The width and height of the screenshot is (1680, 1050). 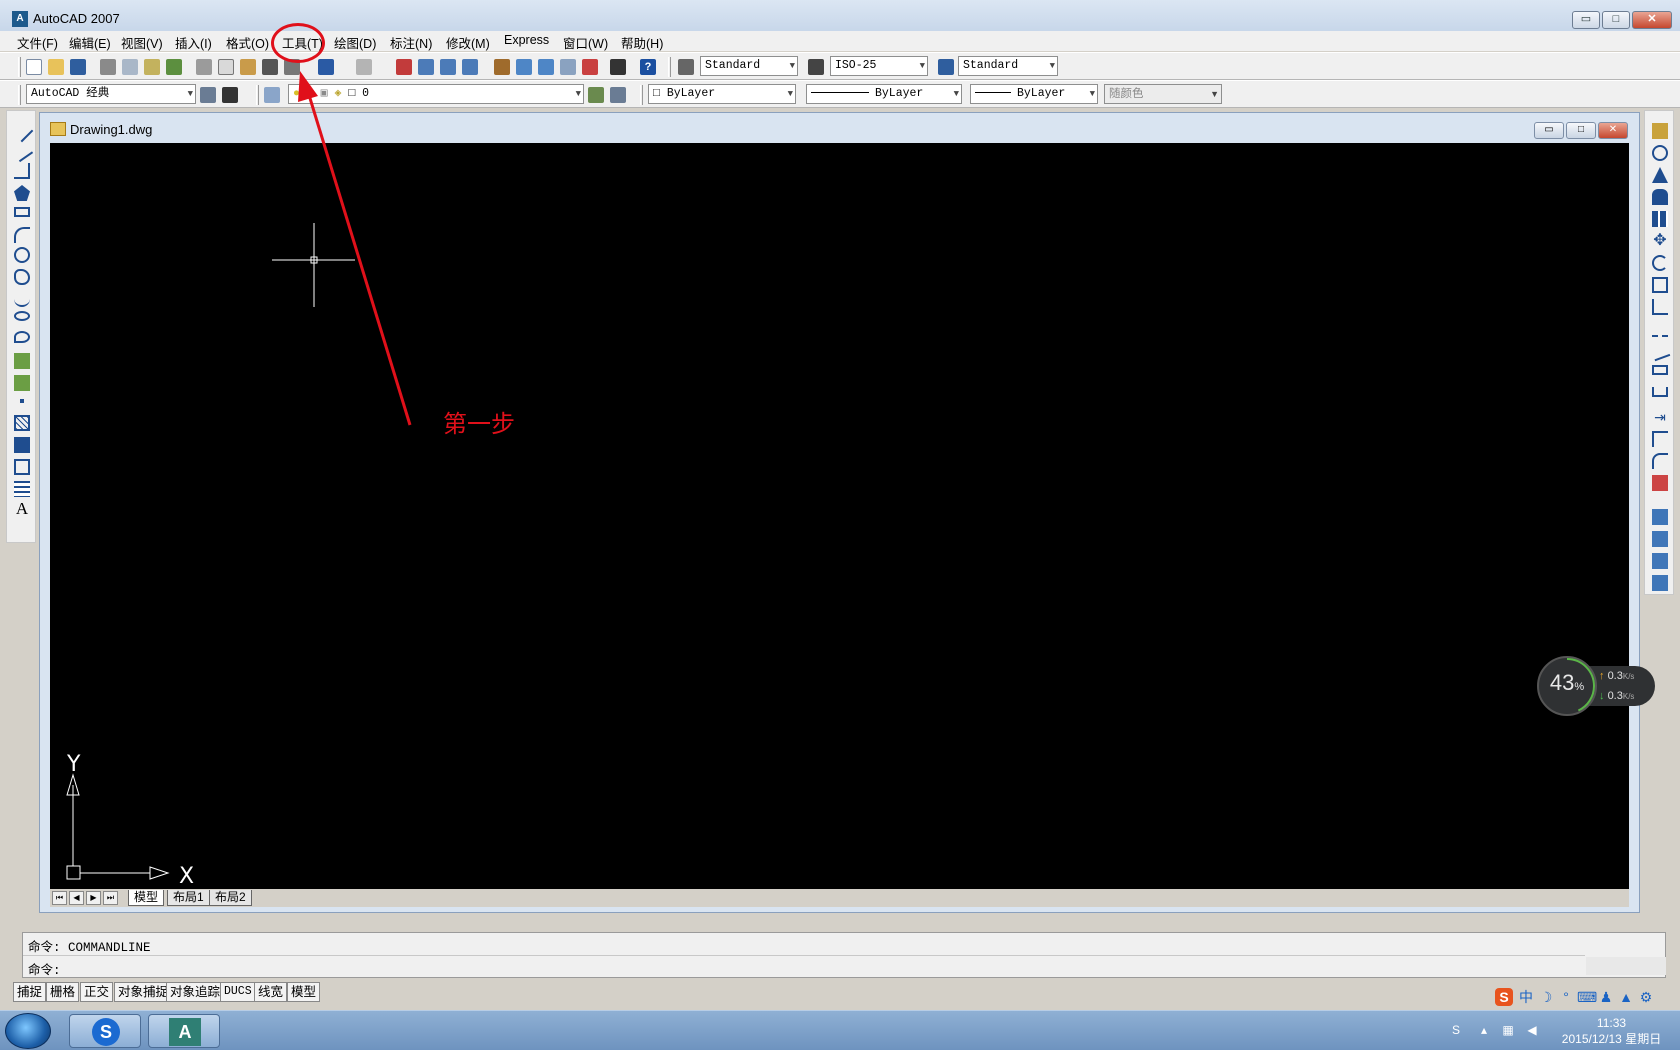 What do you see at coordinates (193, 42) in the screenshot?
I see `menu-insert: 插入(I)` at bounding box center [193, 42].